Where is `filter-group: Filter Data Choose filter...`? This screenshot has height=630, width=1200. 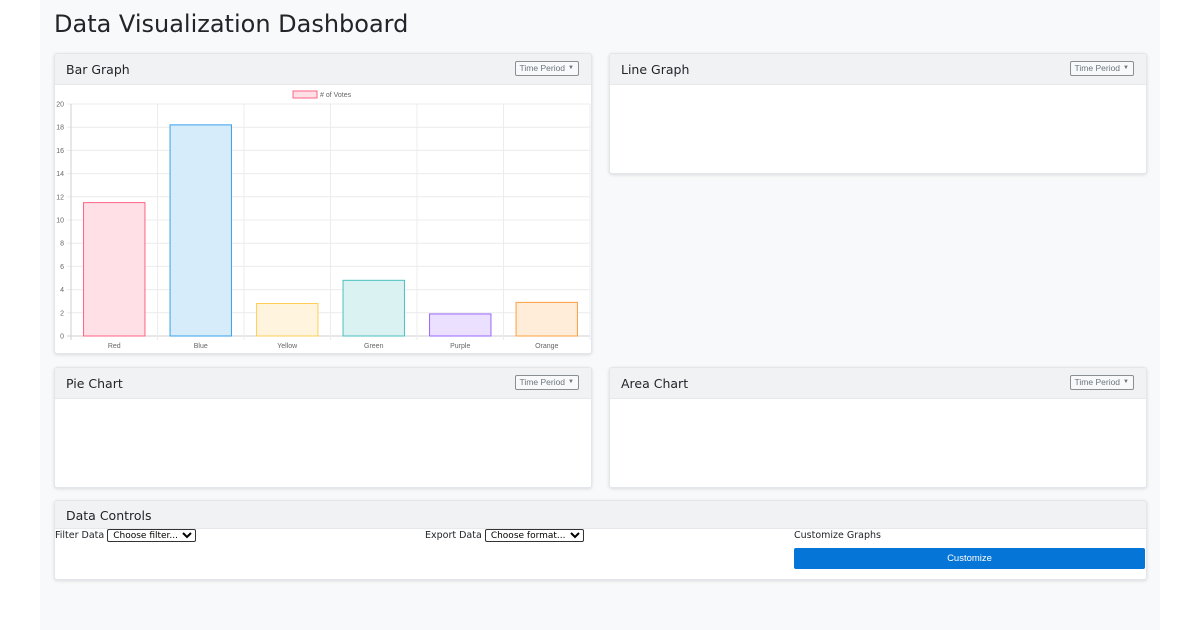 filter-group: Filter Data Choose filter... is located at coordinates (126, 535).